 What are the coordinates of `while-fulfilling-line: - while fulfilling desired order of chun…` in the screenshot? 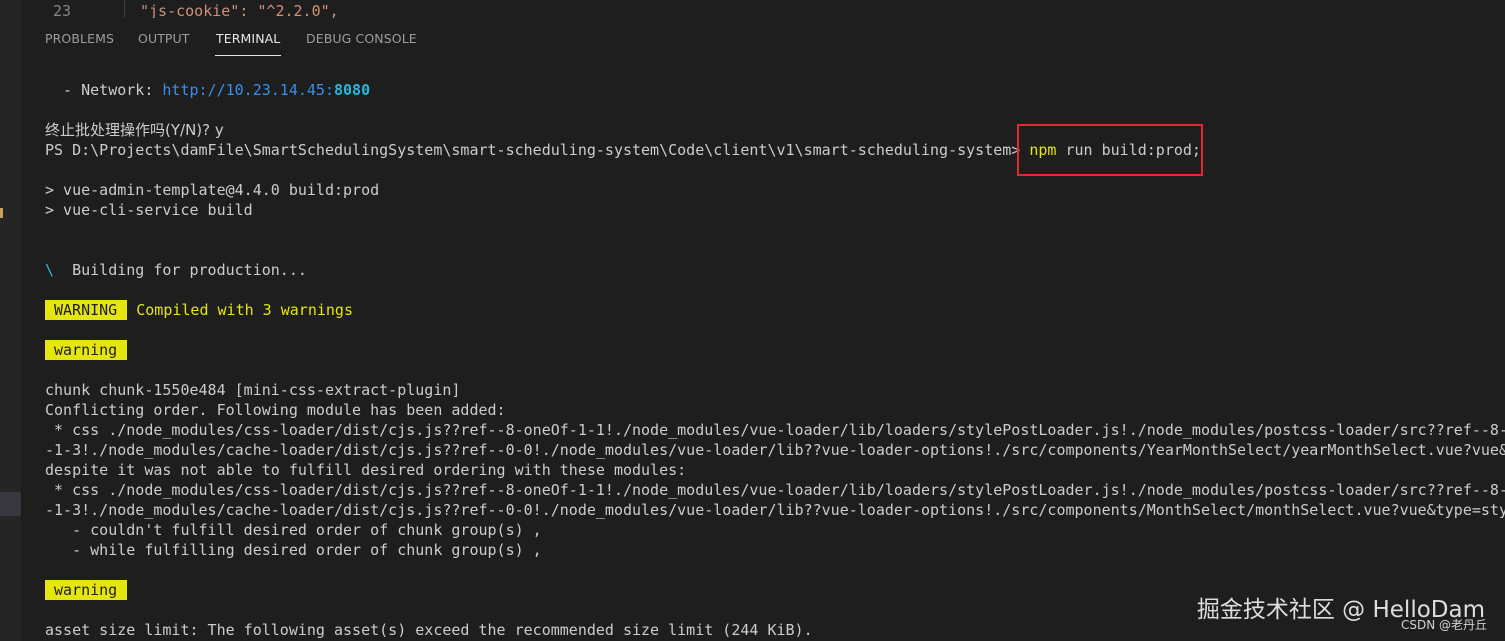 It's located at (293, 550).